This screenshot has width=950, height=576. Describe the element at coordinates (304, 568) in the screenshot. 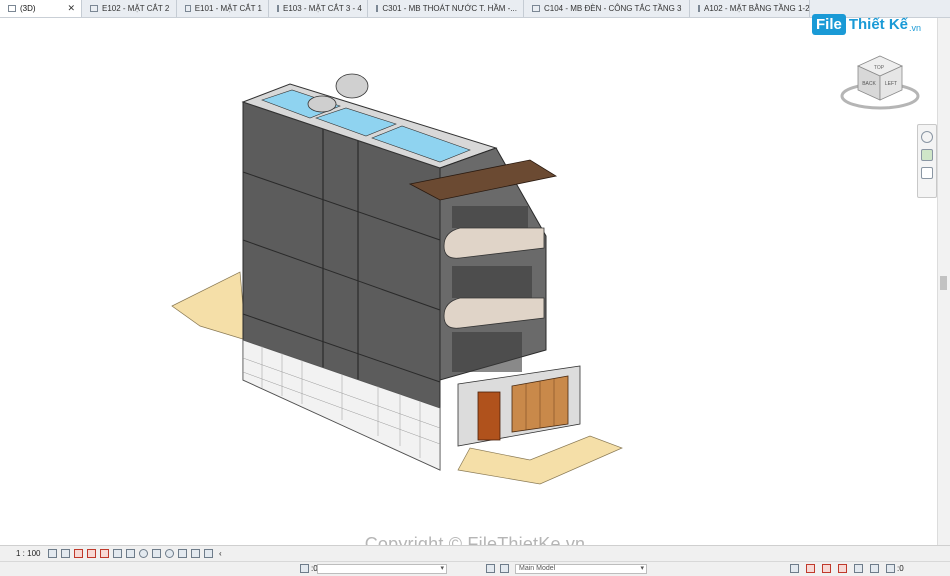

I see `worksets-icon` at that location.